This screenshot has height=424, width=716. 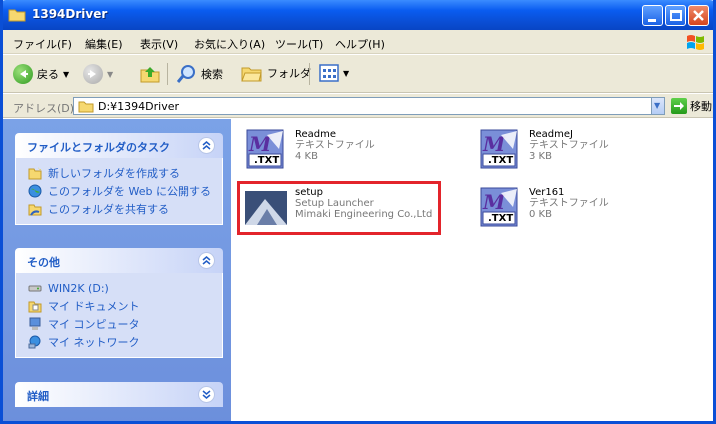 I want to click on globe-icon, so click(x=35, y=191).